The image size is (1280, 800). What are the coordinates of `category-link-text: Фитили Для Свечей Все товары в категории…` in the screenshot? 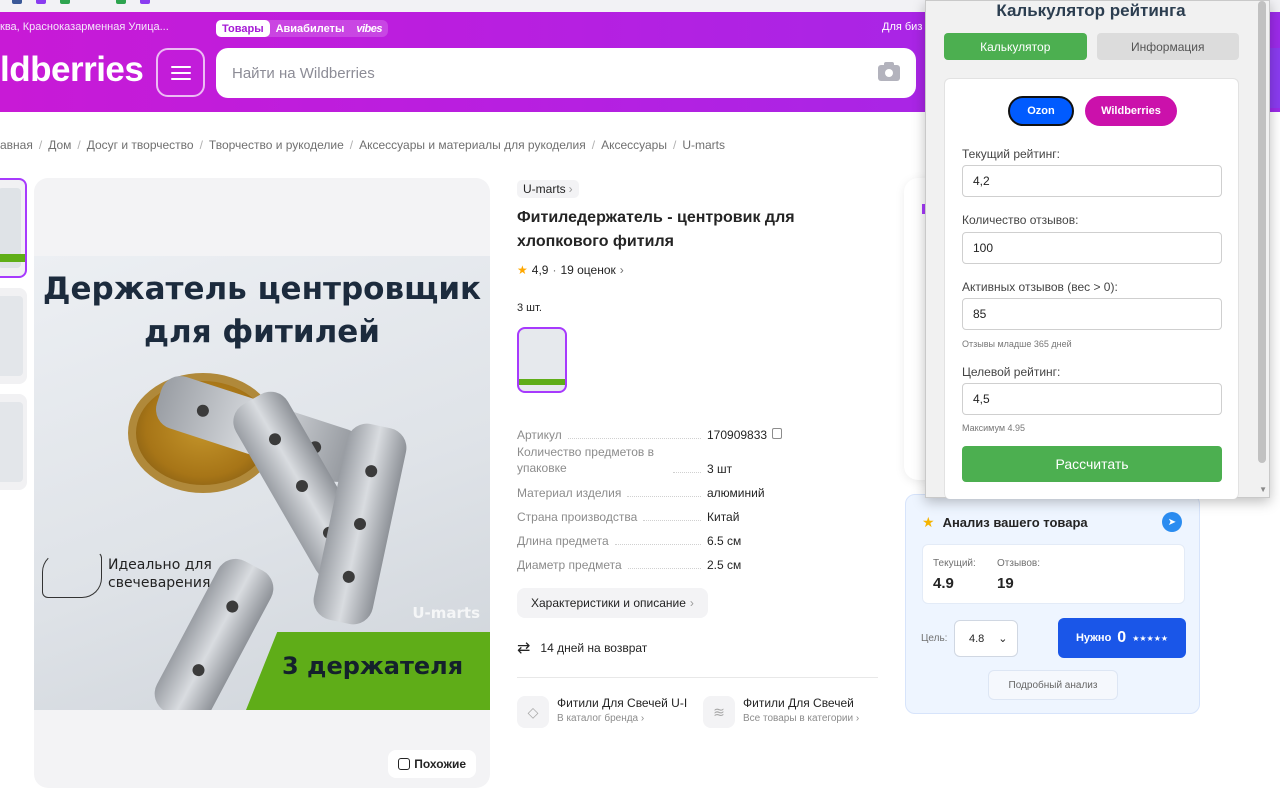 It's located at (801, 710).